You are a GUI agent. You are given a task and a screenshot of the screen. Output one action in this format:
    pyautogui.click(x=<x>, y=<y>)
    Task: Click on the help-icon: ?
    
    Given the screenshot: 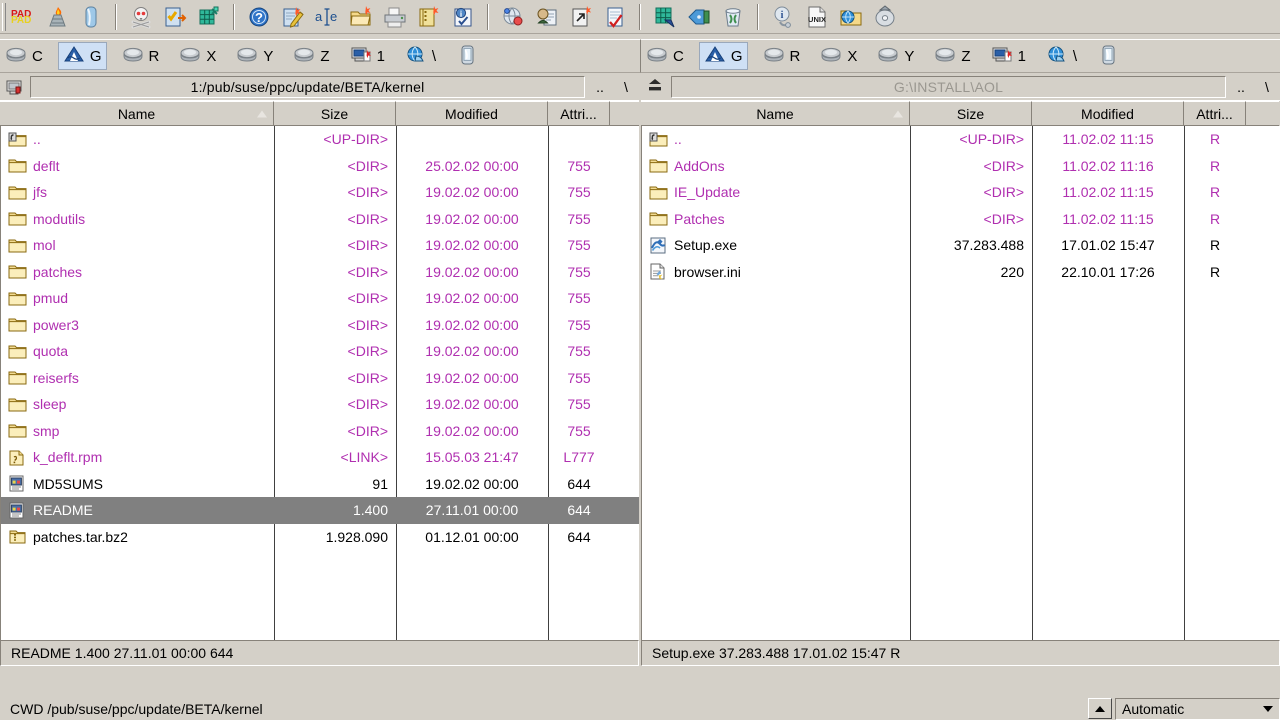 What is the action you would take?
    pyautogui.click(x=259, y=17)
    